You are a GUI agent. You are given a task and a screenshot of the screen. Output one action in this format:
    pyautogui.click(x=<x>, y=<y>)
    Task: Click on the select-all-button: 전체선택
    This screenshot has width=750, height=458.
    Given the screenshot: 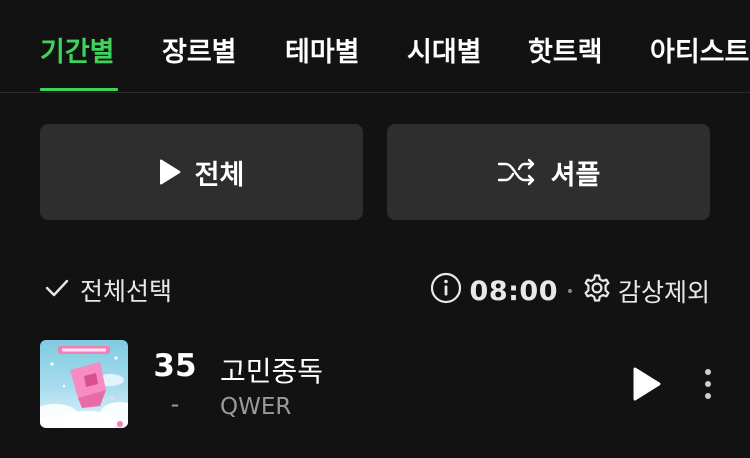 What is the action you would take?
    pyautogui.click(x=108, y=290)
    